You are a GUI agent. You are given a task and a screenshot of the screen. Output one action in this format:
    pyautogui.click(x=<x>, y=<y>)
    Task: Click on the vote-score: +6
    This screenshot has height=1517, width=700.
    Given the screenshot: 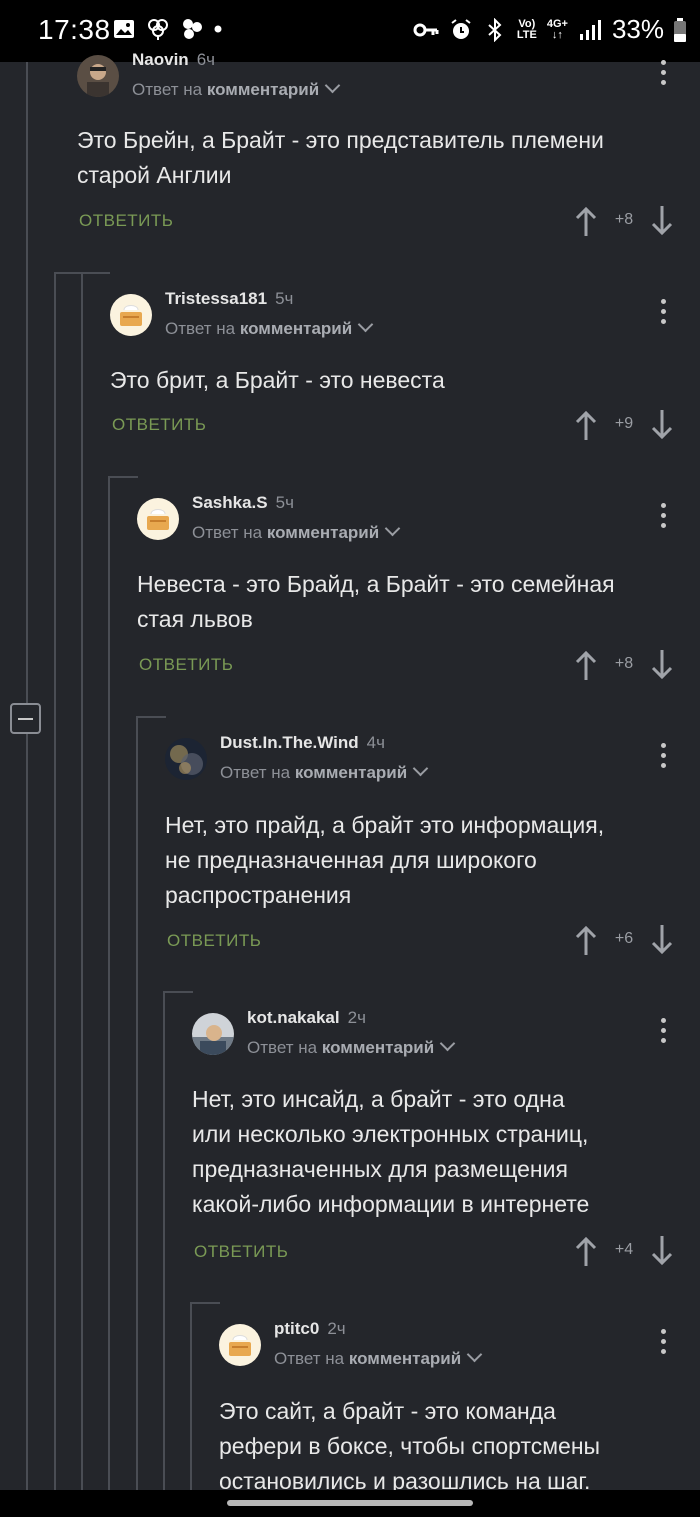 What is the action you would take?
    pyautogui.click(x=624, y=938)
    